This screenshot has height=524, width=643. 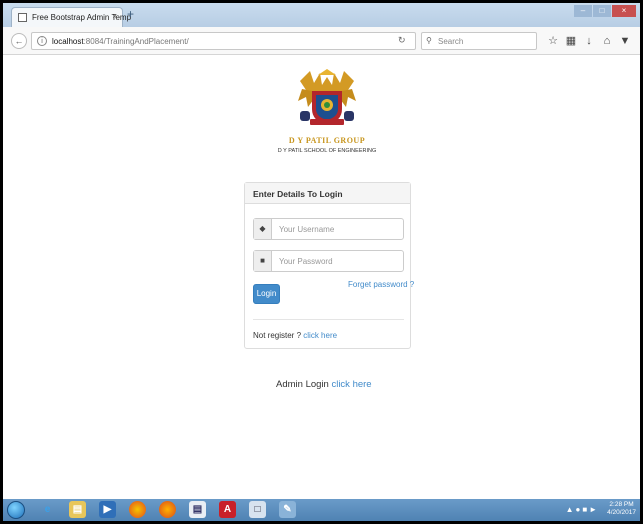 I want to click on search-placeholder: Search, so click(x=451, y=41).